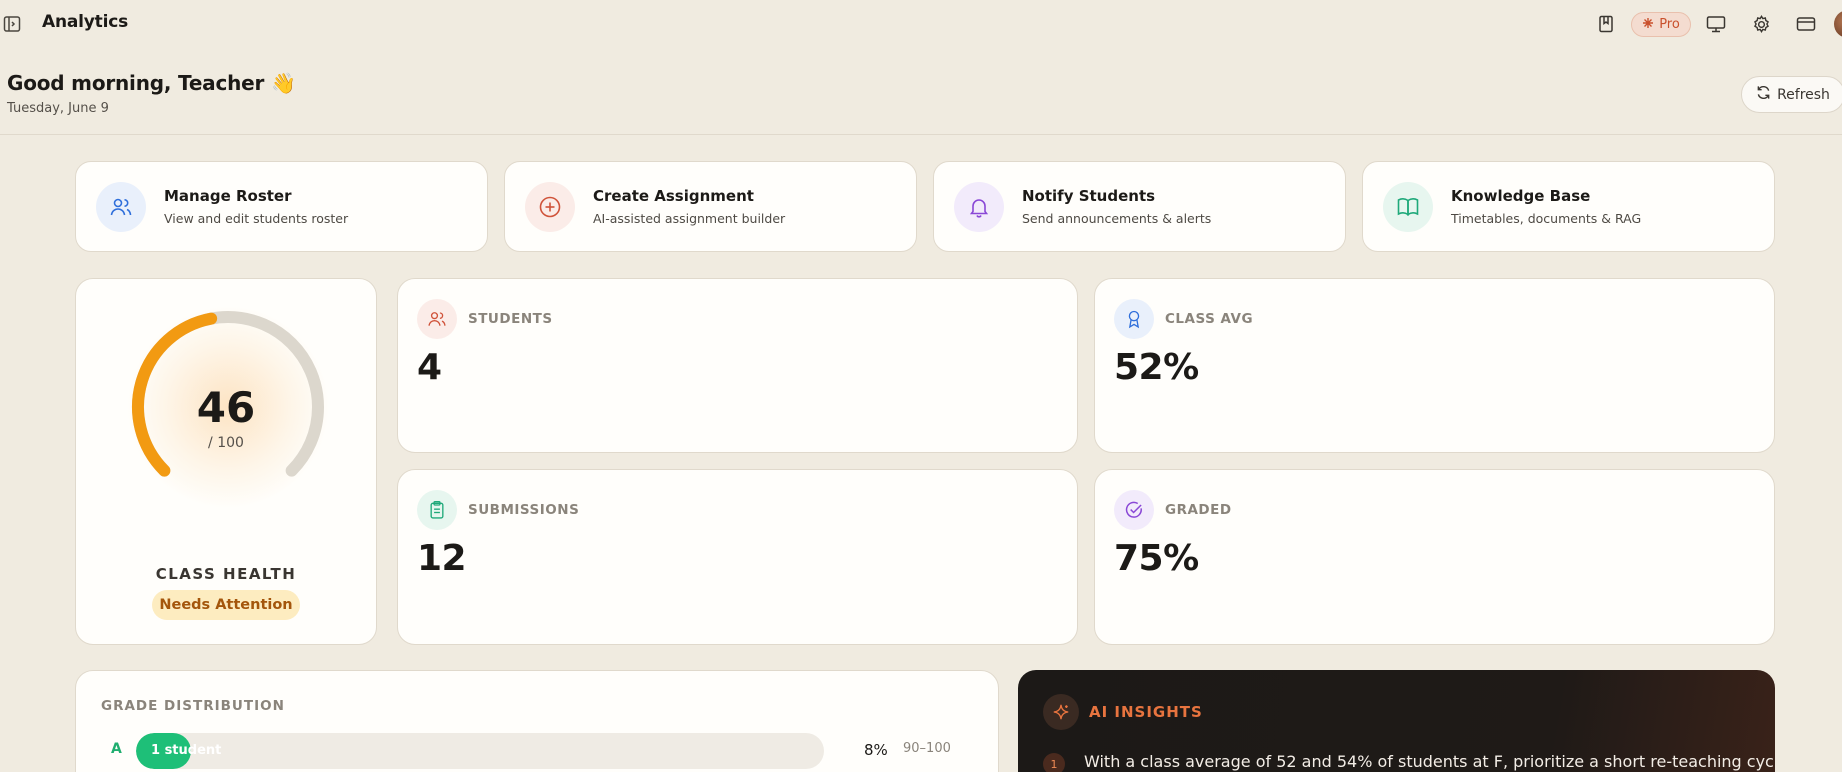 The image size is (1842, 772). Describe the element at coordinates (1434, 365) in the screenshot. I see `stat-card-class-avg: CLASS AVG 52%` at that location.